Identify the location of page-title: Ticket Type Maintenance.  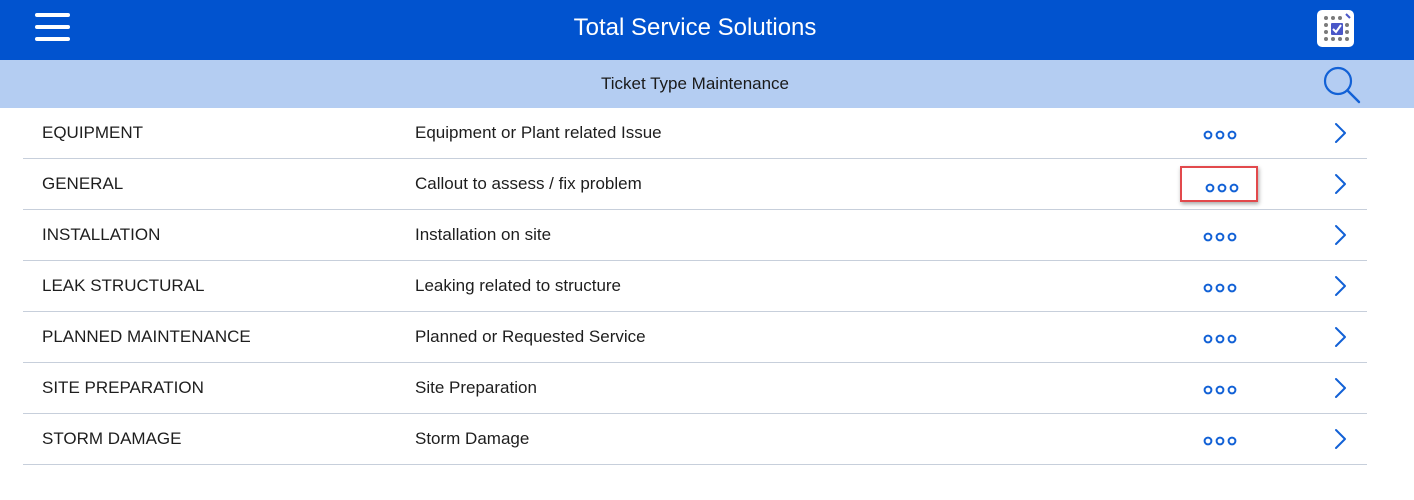
(695, 83).